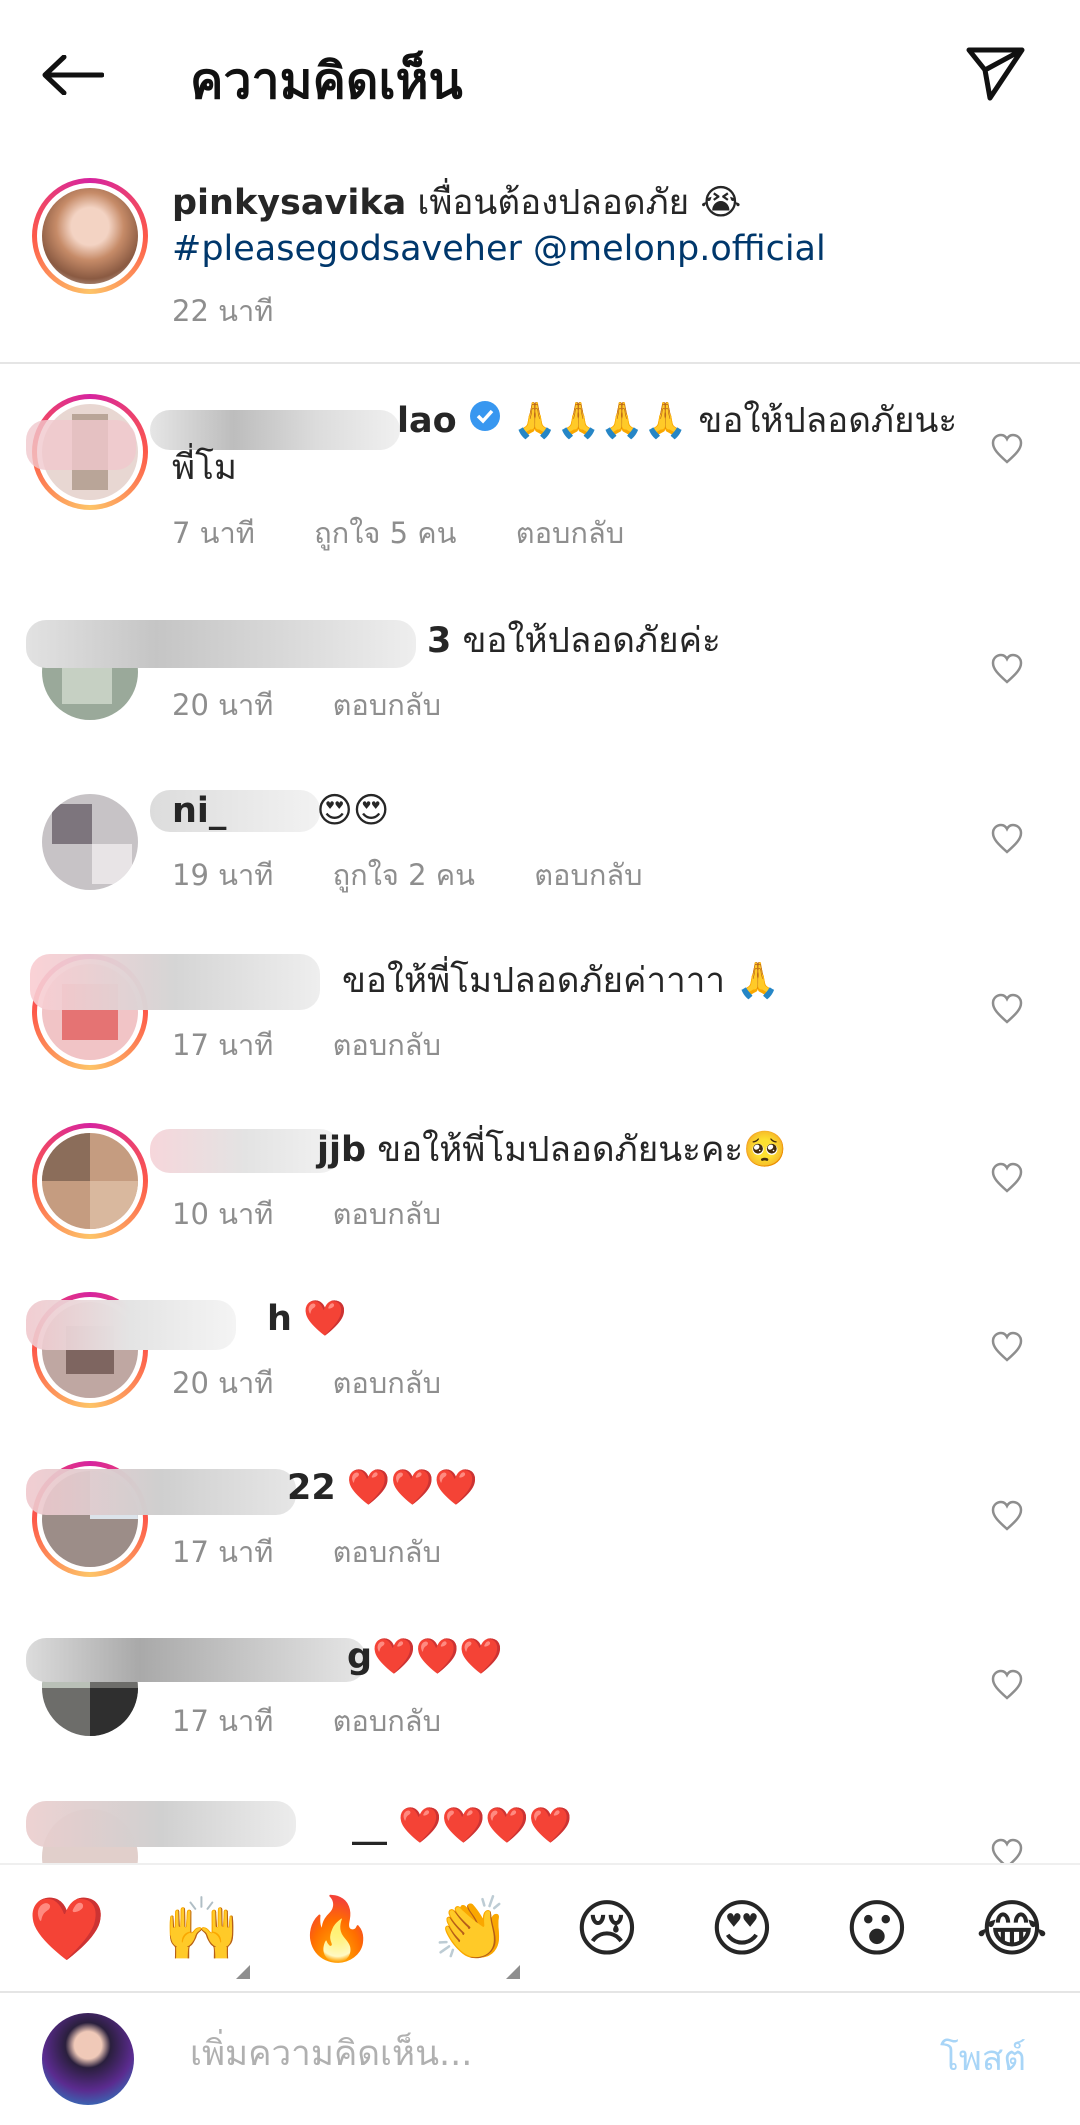 The height and width of the screenshot is (2125, 1080). What do you see at coordinates (337, 1657) in the screenshot?
I see `comment-text: g❤️❤️❤️` at bounding box center [337, 1657].